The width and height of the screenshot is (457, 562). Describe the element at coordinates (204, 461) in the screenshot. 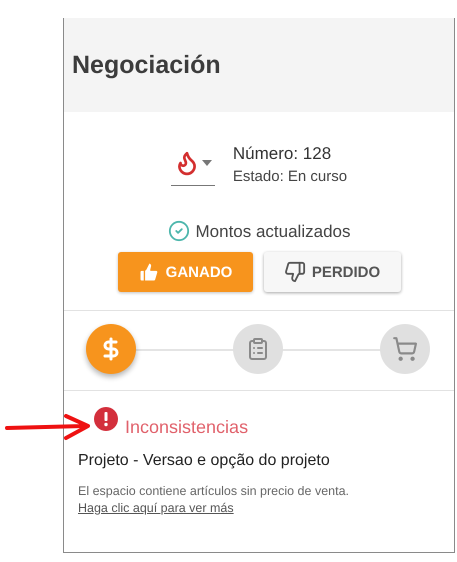

I see `alert-heading: Projeto - Versao e opção do projeto` at that location.